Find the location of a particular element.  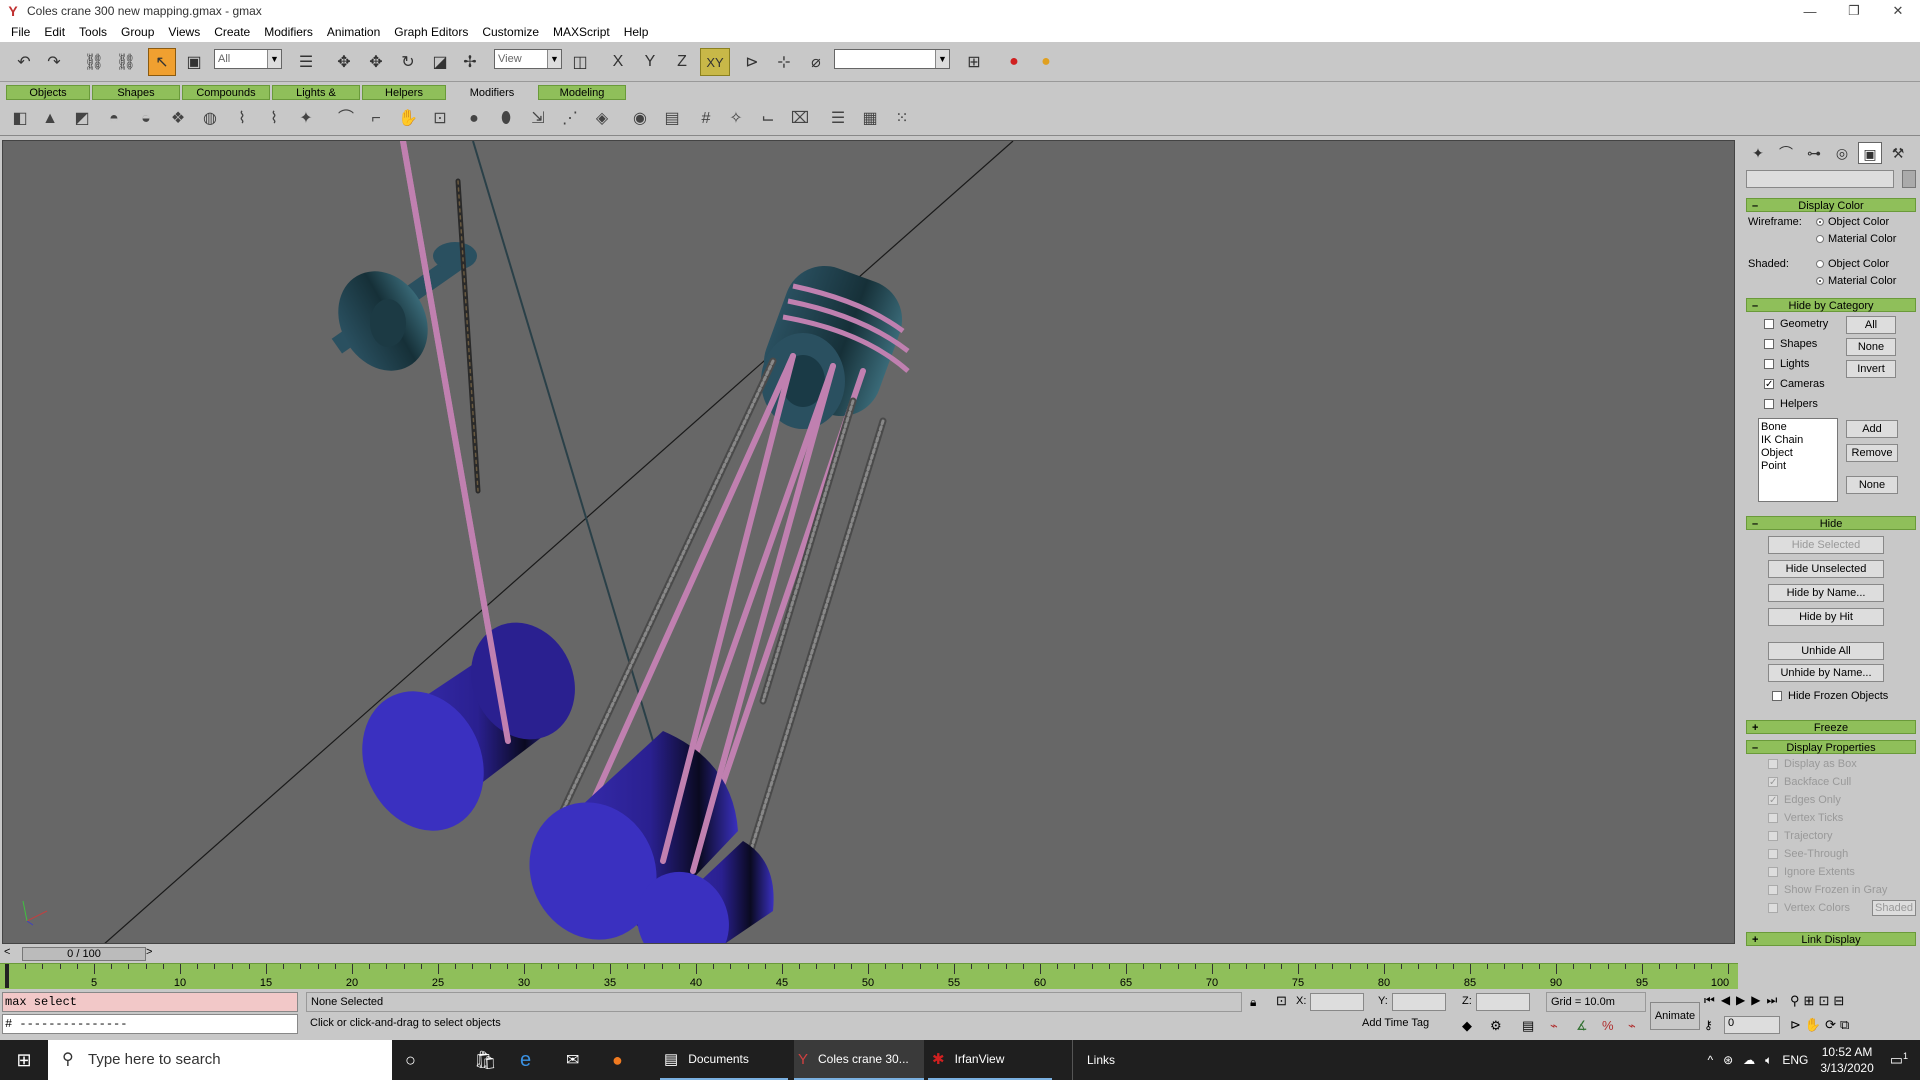

wave-icon: ⌇ is located at coordinates (274, 119).